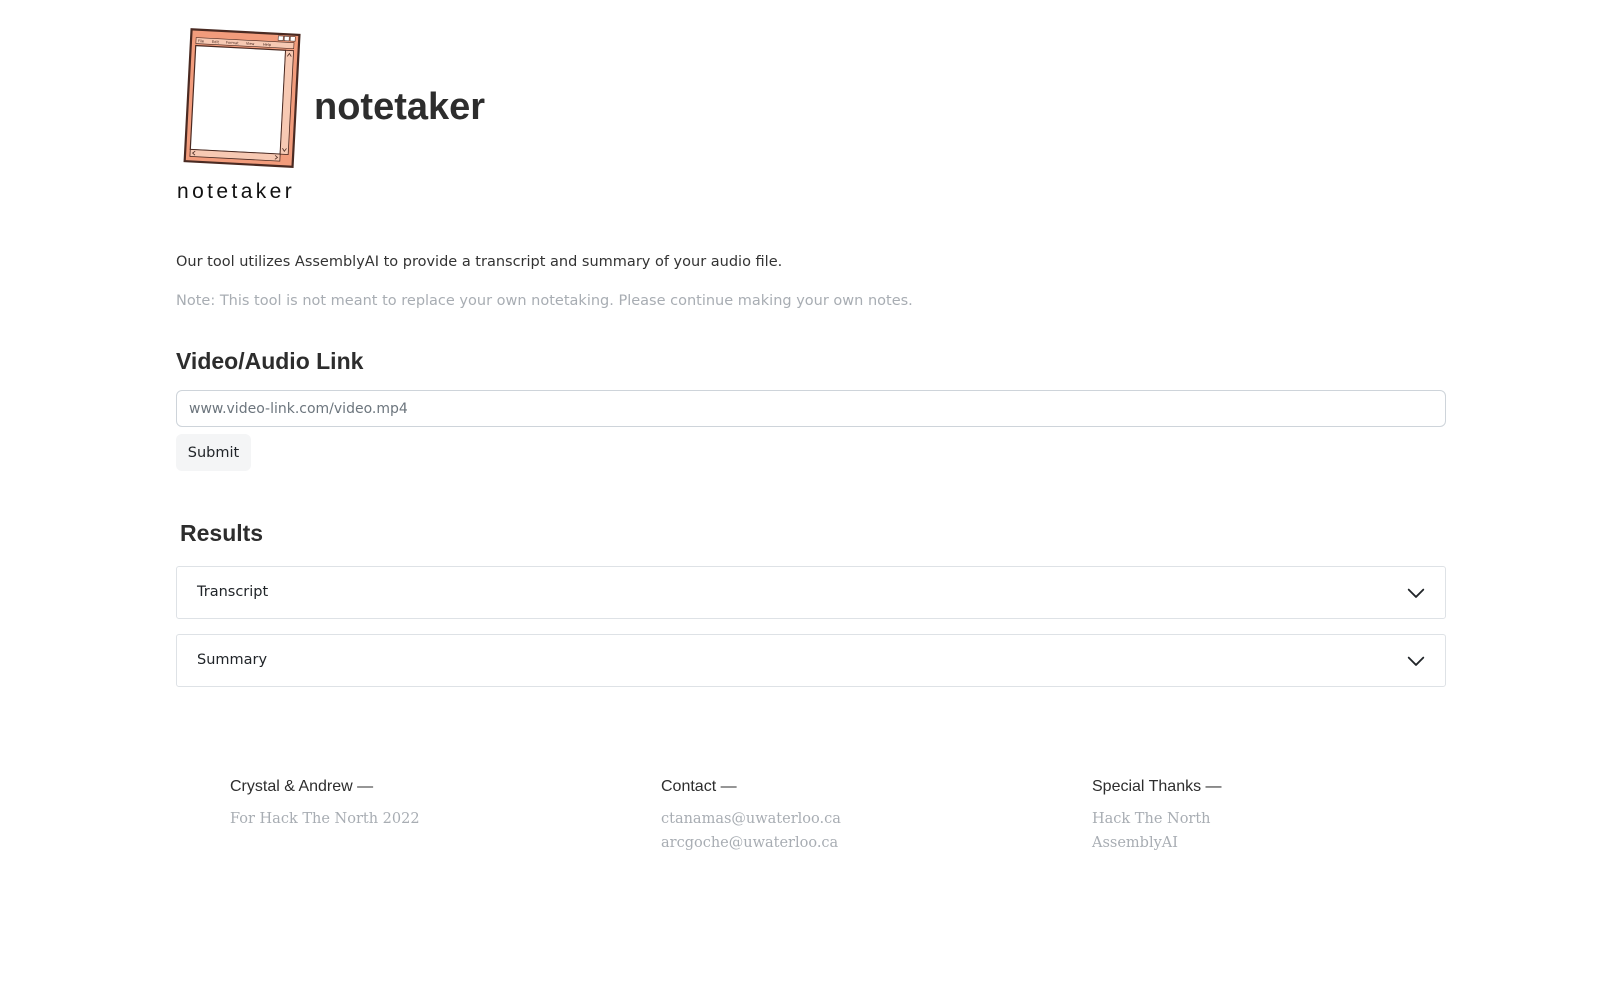  Describe the element at coordinates (236, 191) in the screenshot. I see `logo-caption: notetaker` at that location.